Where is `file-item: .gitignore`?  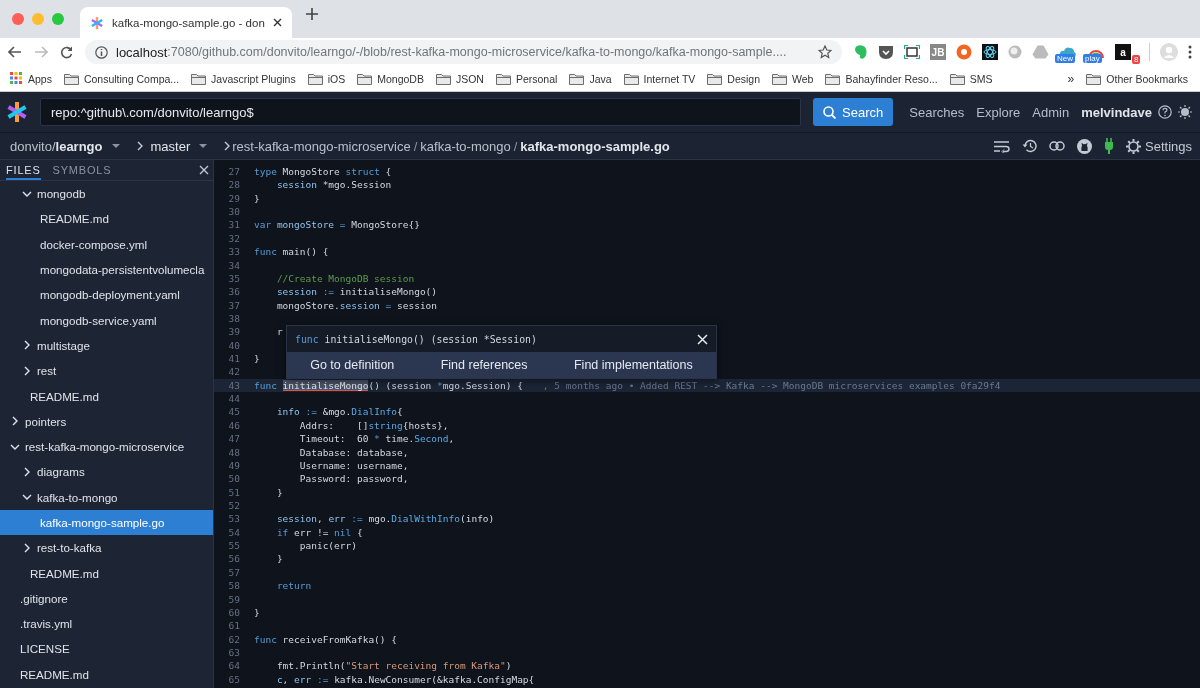
file-item: .gitignore is located at coordinates (106, 598).